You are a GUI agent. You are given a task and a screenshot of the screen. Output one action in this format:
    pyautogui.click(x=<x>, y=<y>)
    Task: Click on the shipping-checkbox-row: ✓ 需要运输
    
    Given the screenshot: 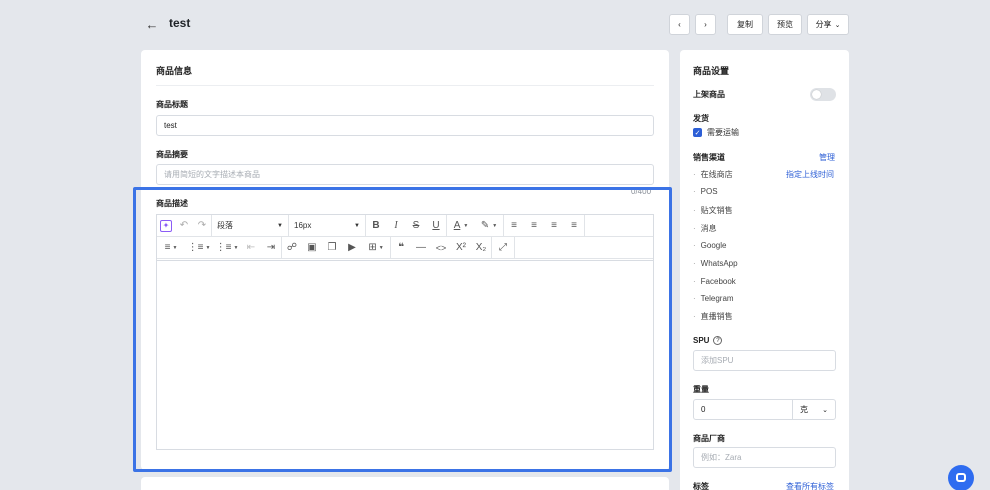 What is the action you would take?
    pyautogui.click(x=716, y=132)
    